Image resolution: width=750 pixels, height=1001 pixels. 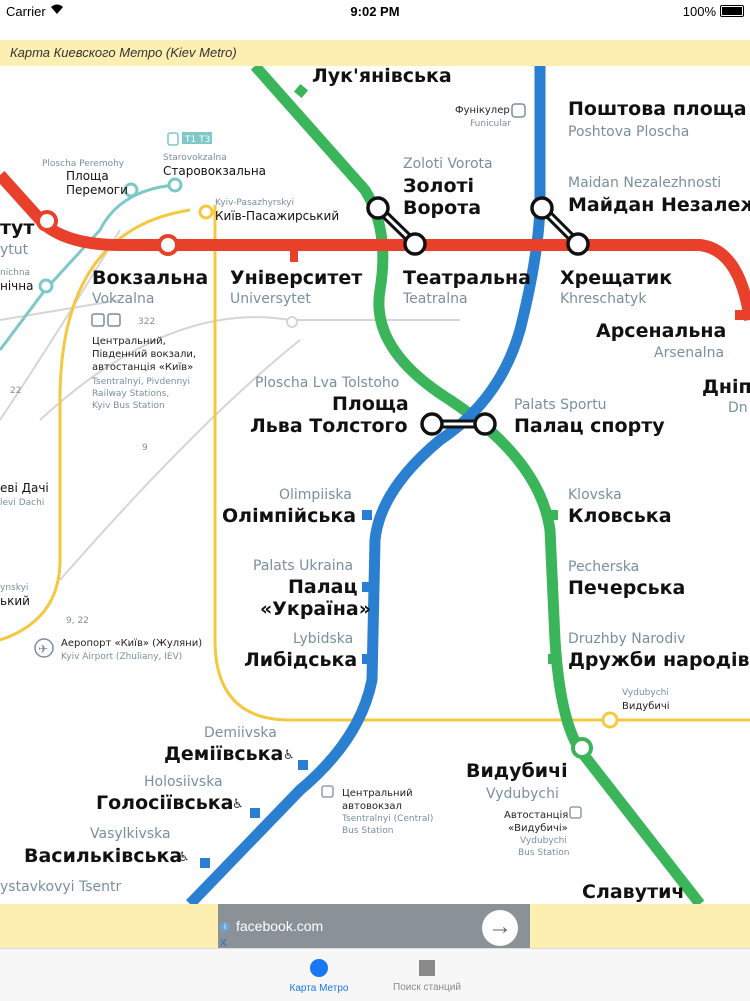 I want to click on station-lukianivska: Лук'янівська, so click(x=382, y=76).